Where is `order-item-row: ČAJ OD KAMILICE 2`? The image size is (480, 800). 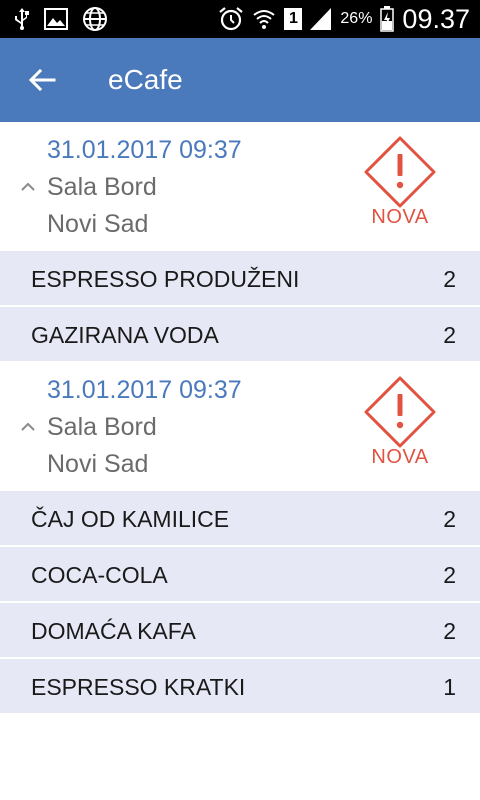
order-item-row: ČAJ OD KAMILICE 2 is located at coordinates (240, 518).